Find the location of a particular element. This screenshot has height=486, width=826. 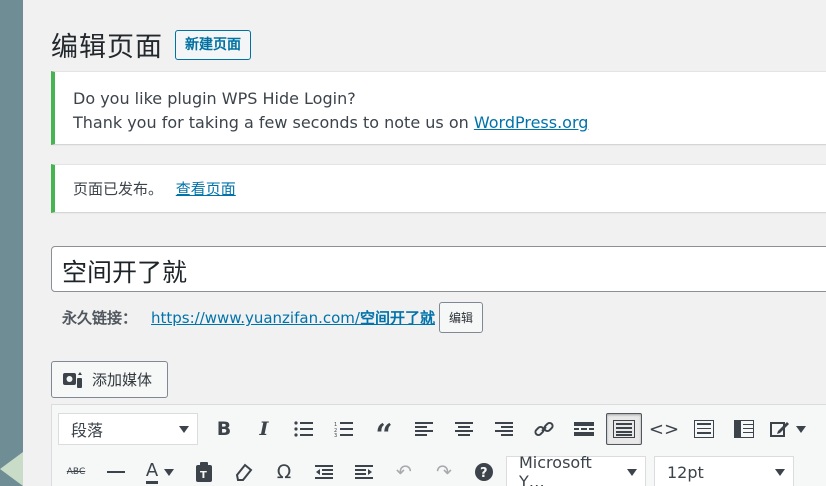

text-color-icon: A is located at coordinates (160, 471).